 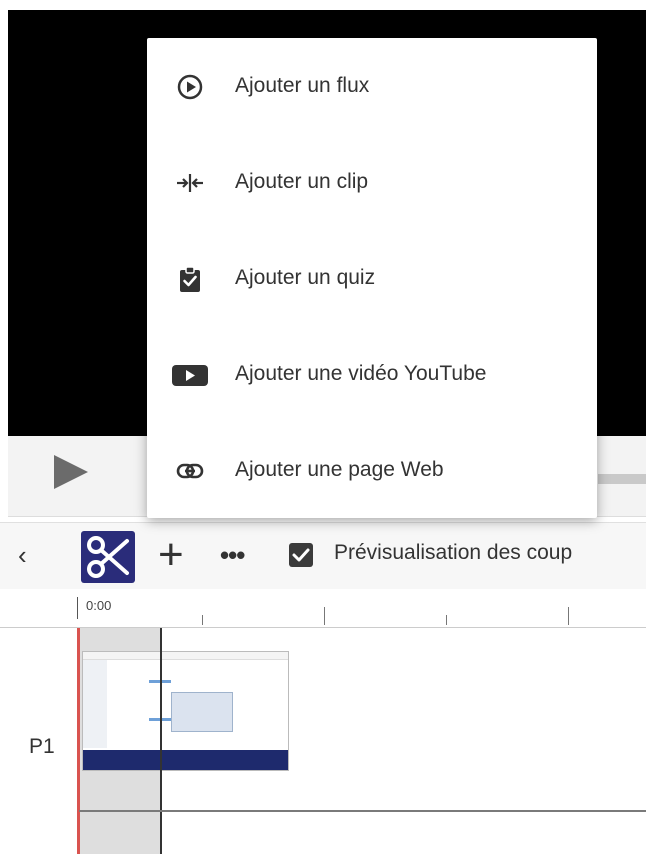 What do you see at coordinates (372, 182) in the screenshot?
I see `menu-item-add-clip: Ajouter un clip` at bounding box center [372, 182].